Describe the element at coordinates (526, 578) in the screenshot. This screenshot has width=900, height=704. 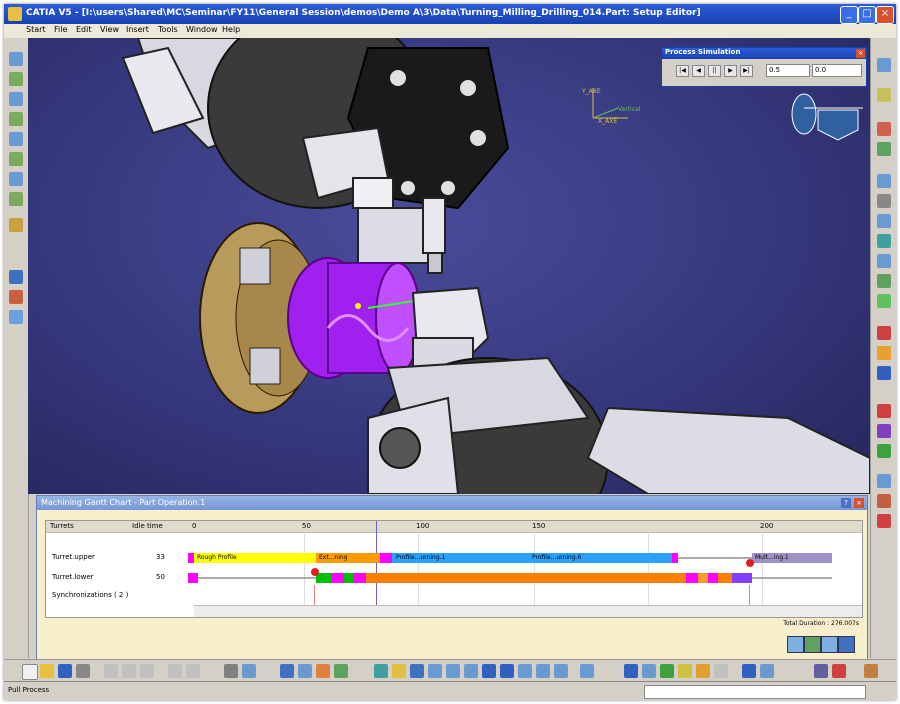
I see `op-bar-lower-main` at that location.